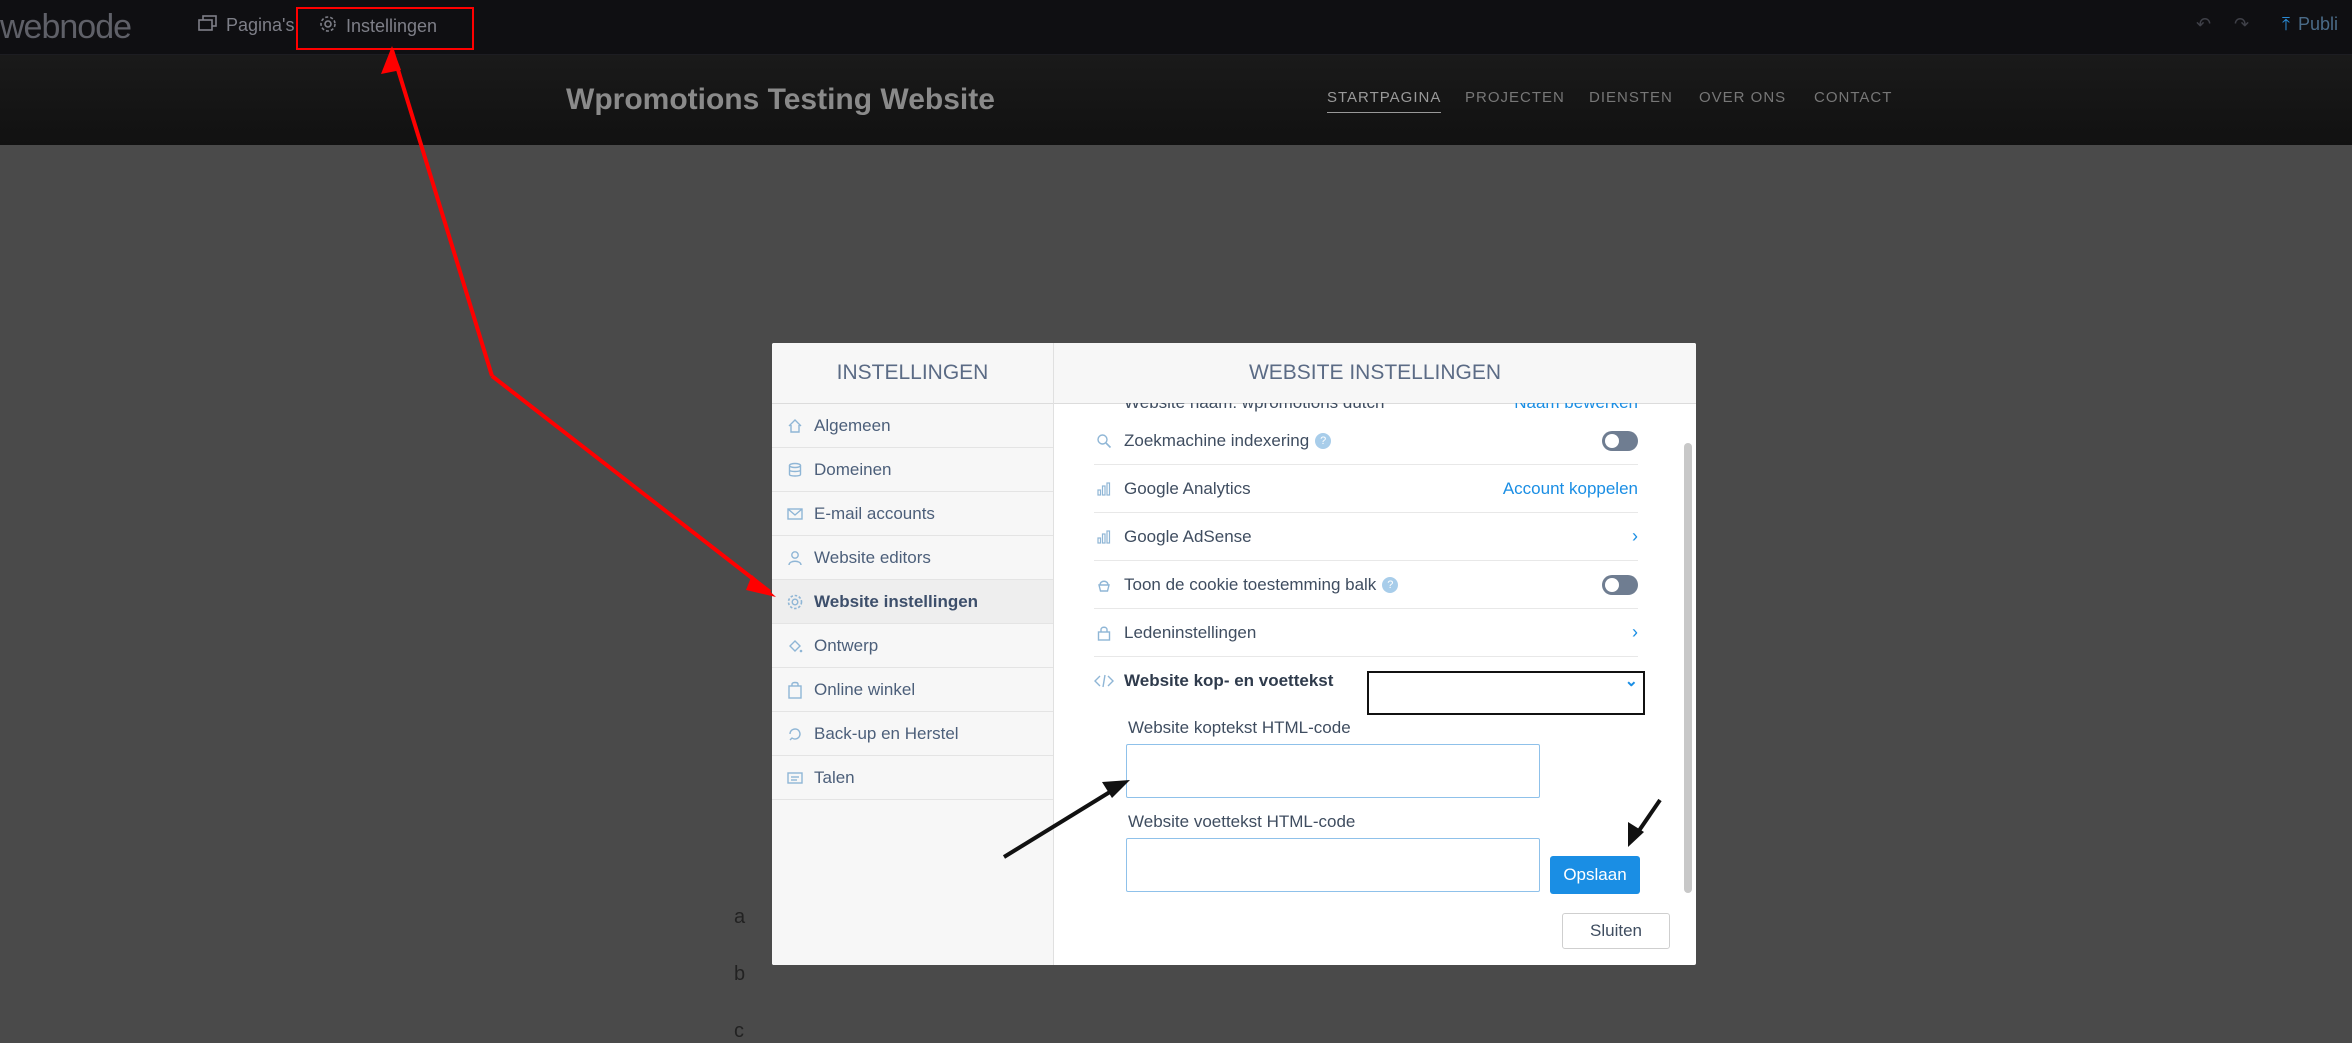  What do you see at coordinates (834, 777) in the screenshot?
I see `sidebar-item-label: Talen` at bounding box center [834, 777].